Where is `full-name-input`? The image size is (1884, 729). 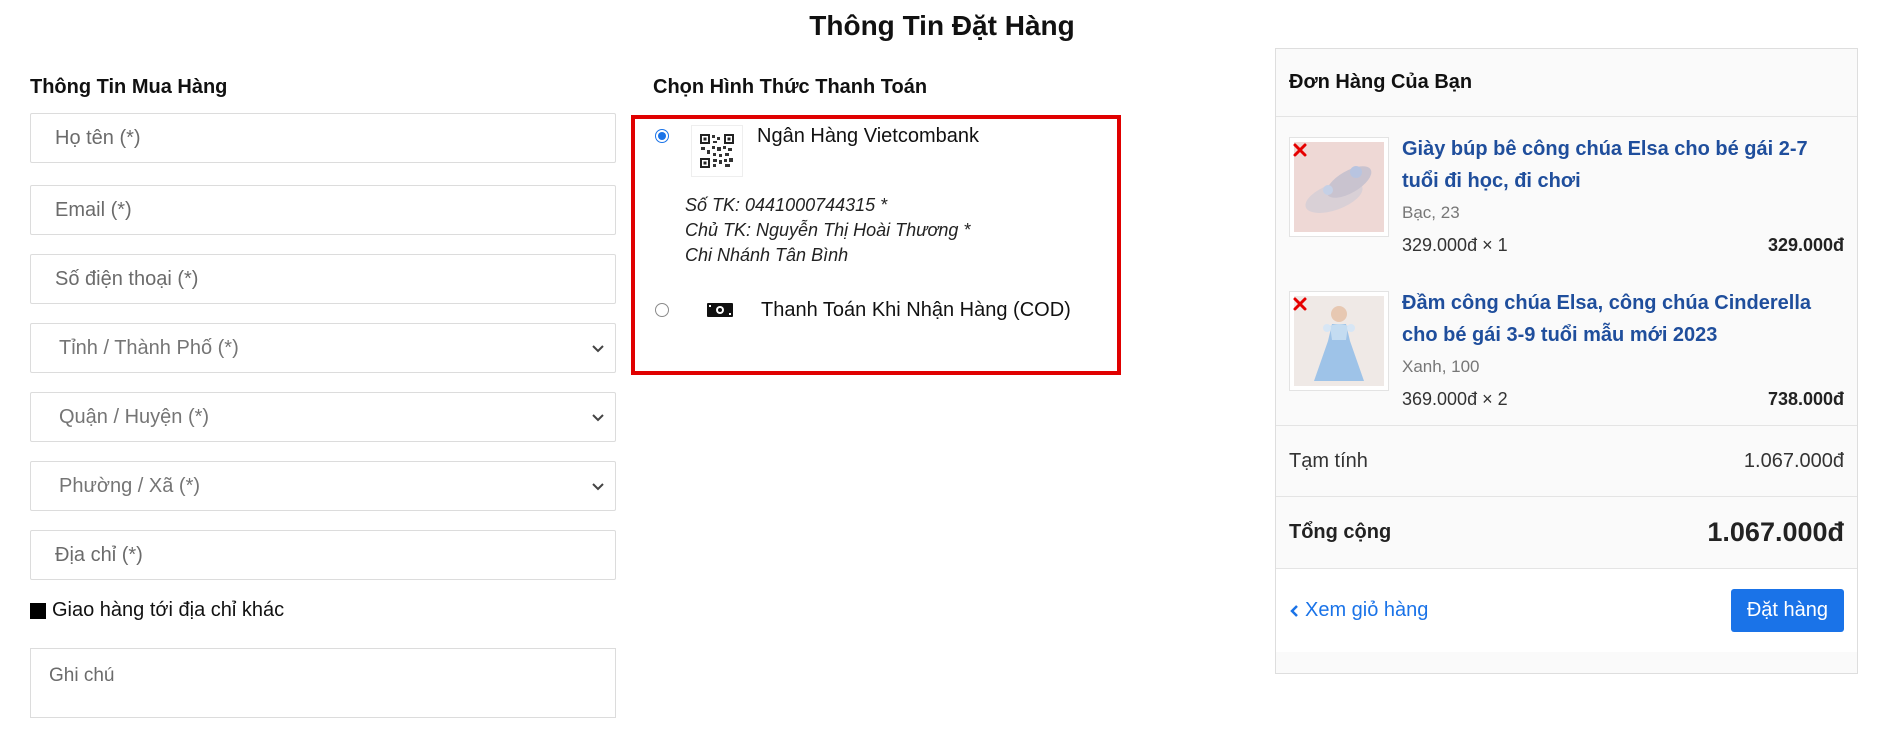 full-name-input is located at coordinates (323, 138).